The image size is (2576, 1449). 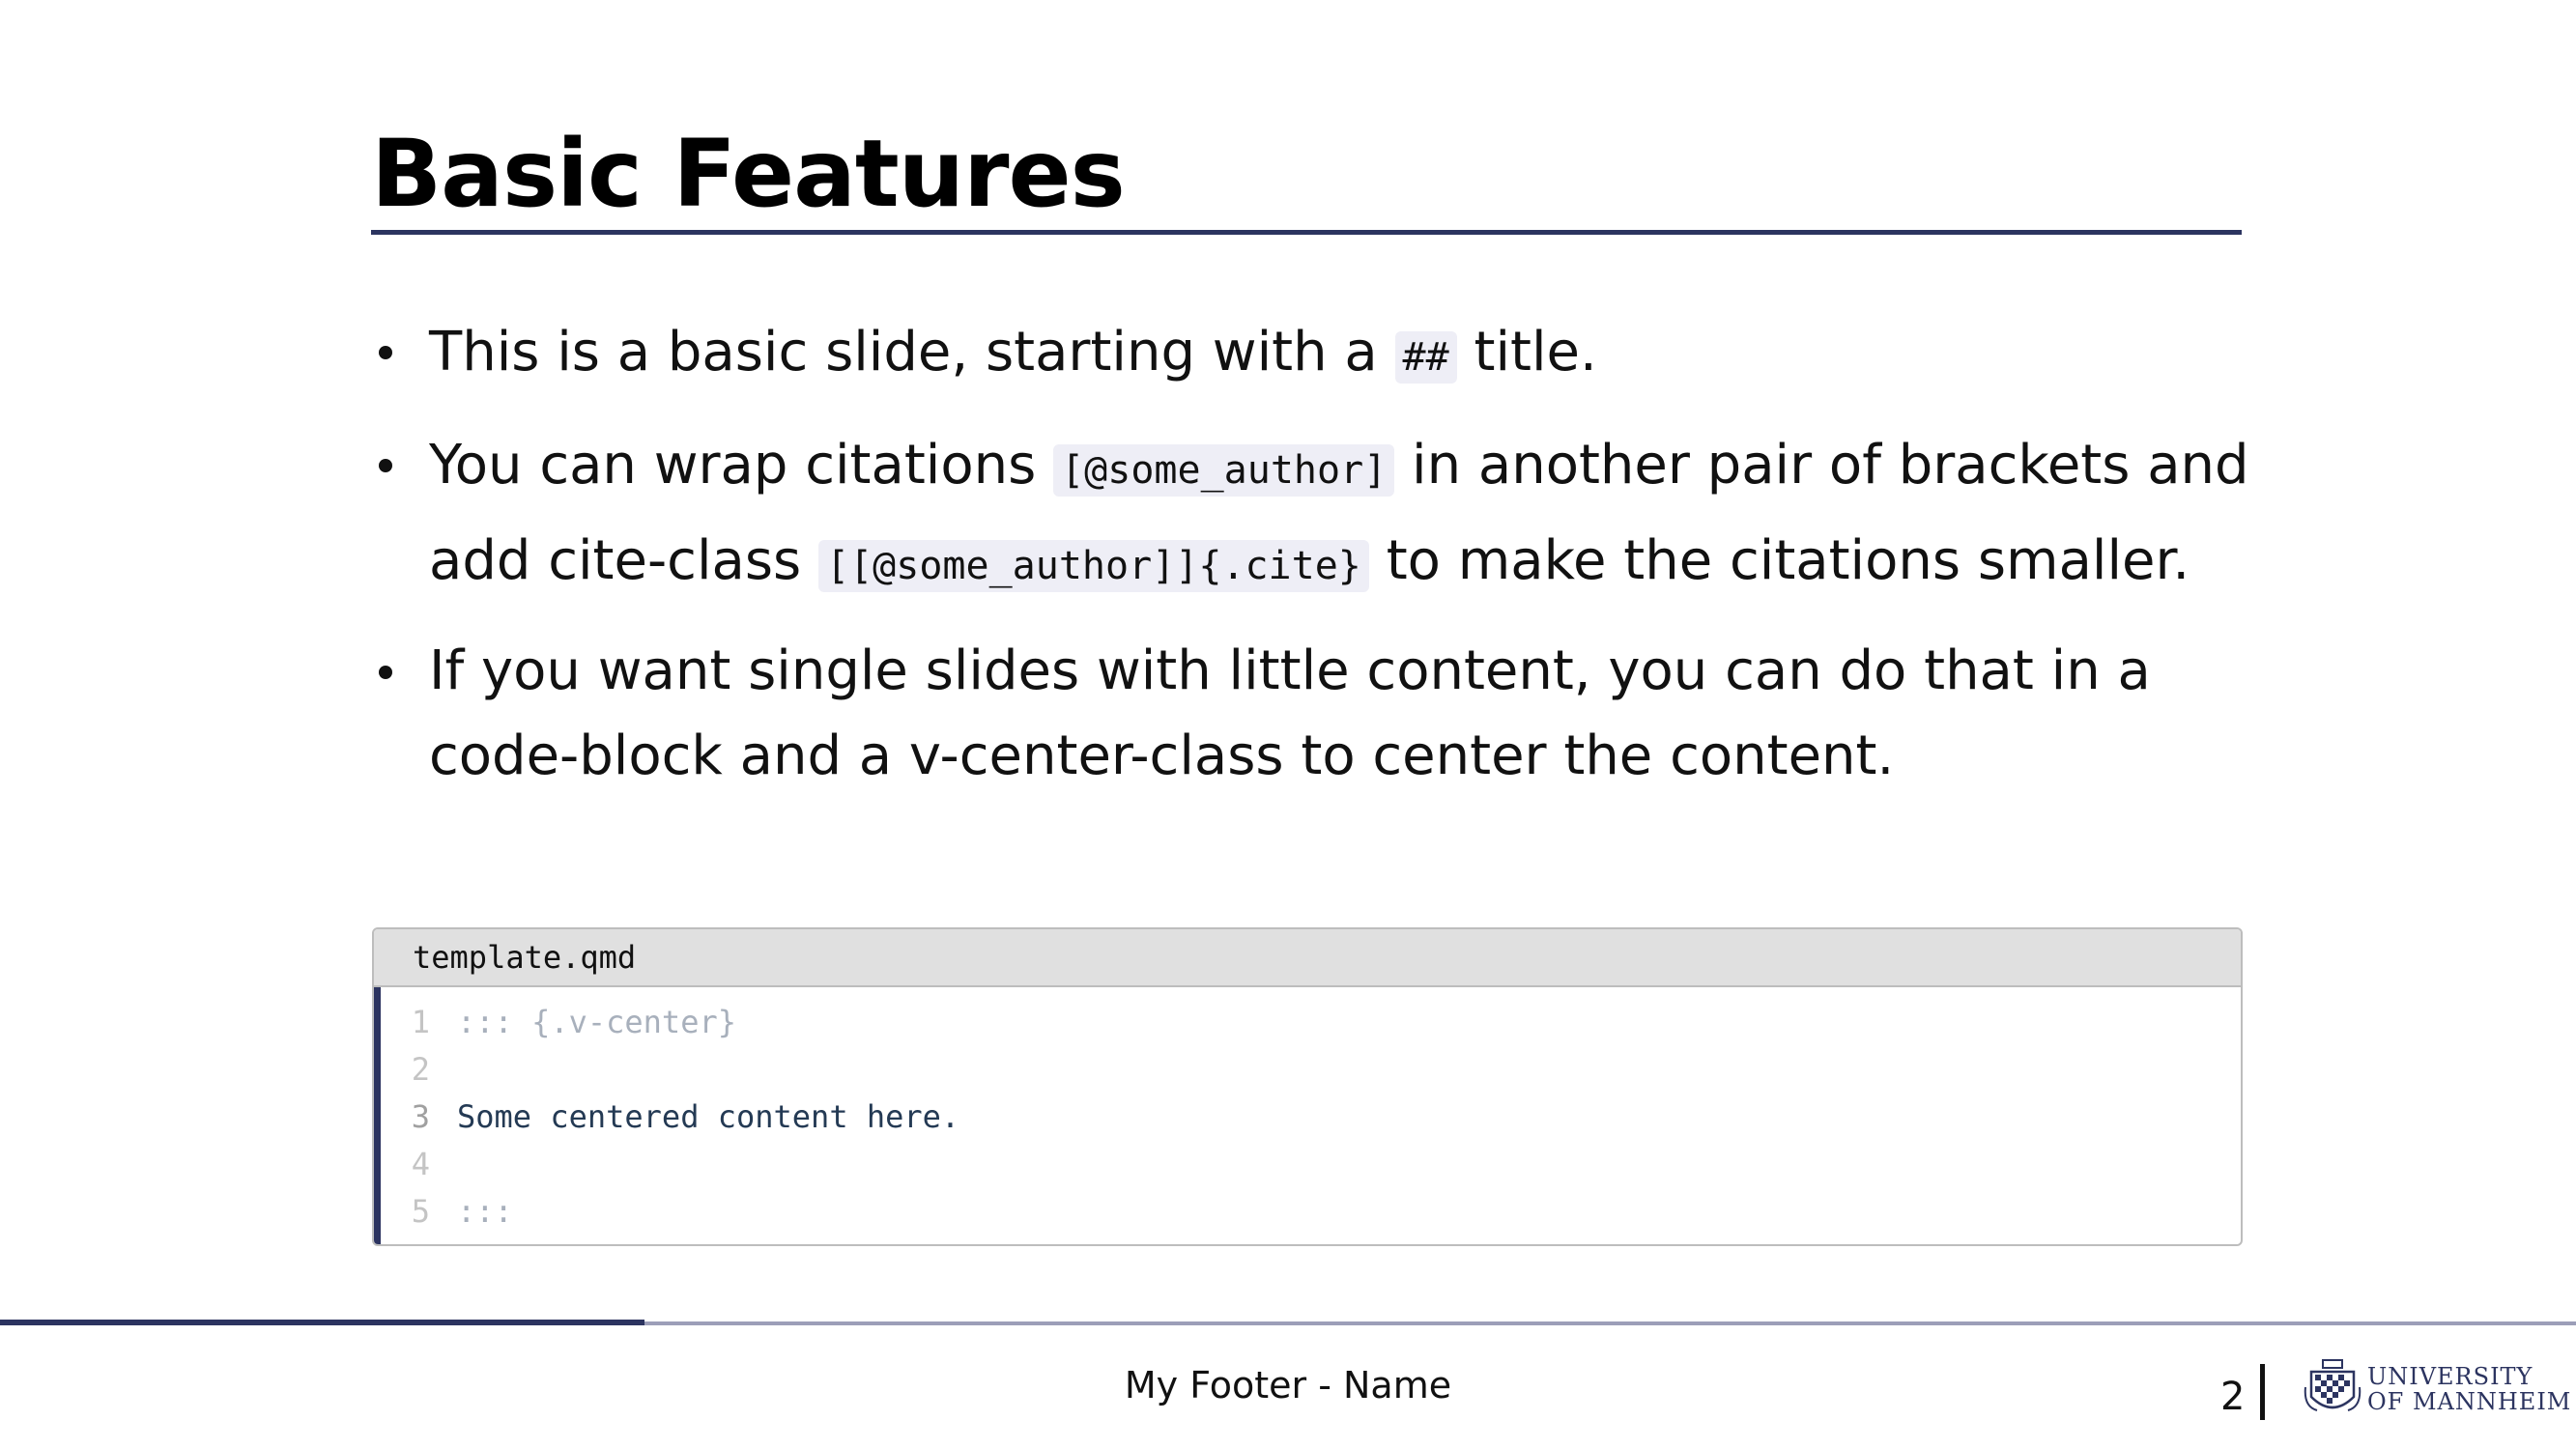 What do you see at coordinates (1288, 1385) in the screenshot?
I see `footer-text: My Footer - Name` at bounding box center [1288, 1385].